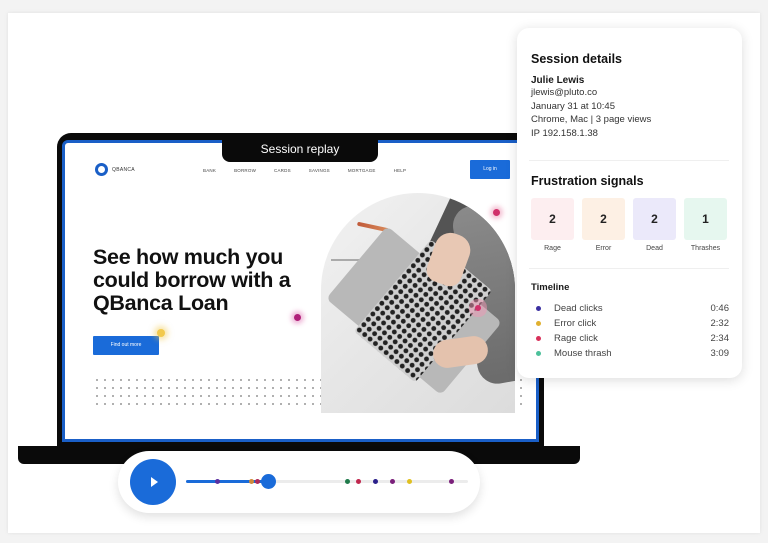  I want to click on session-details-title: Session details, so click(577, 59).